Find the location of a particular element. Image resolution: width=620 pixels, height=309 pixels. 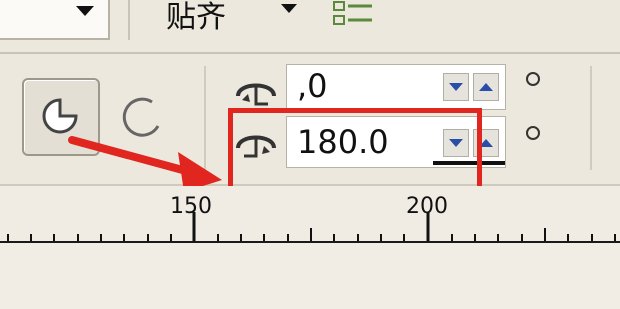

ruler-ticks is located at coordinates (311, 227).